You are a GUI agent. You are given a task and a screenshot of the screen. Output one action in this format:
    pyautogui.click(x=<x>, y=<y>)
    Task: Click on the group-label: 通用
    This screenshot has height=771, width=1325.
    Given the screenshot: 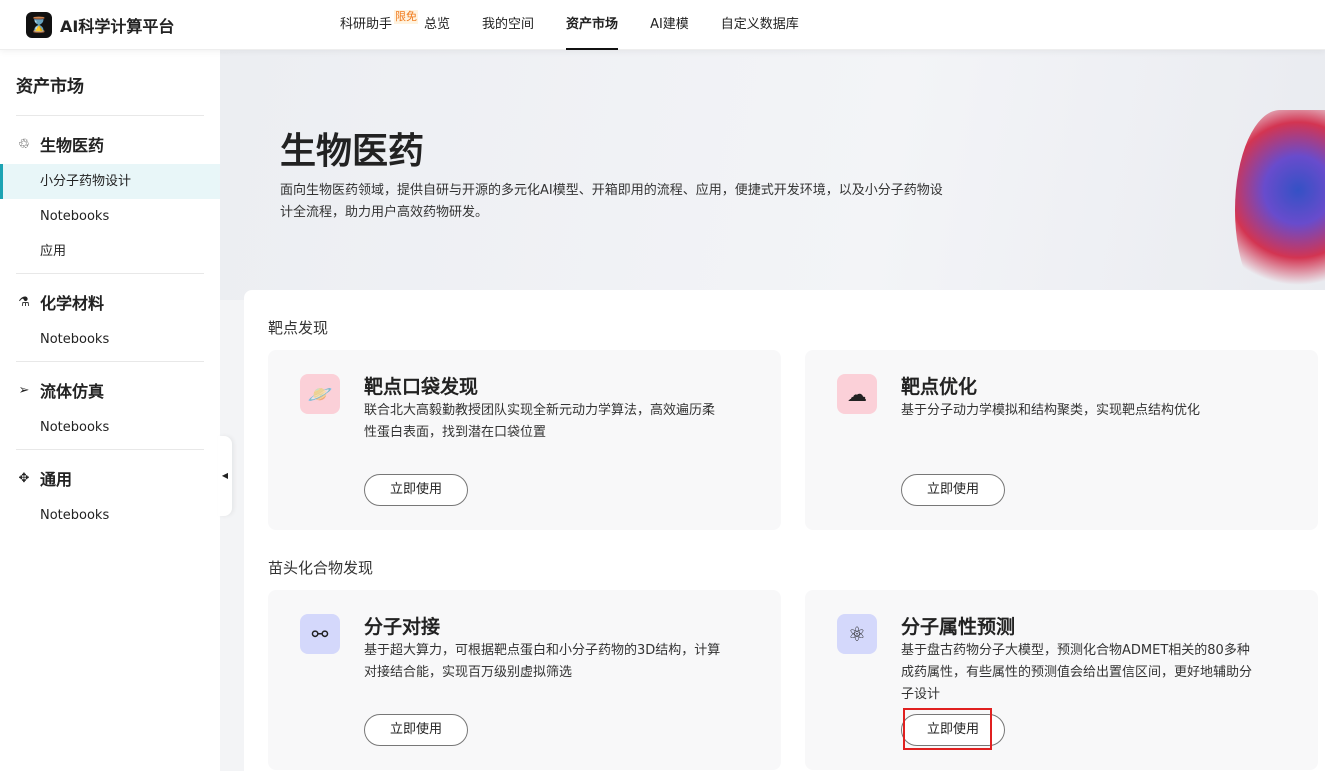 What is the action you would take?
    pyautogui.click(x=56, y=479)
    